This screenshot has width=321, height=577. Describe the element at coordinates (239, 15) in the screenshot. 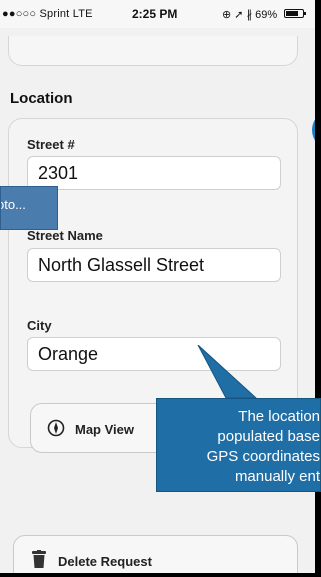

I see `location-arrow-icon: ➚` at that location.